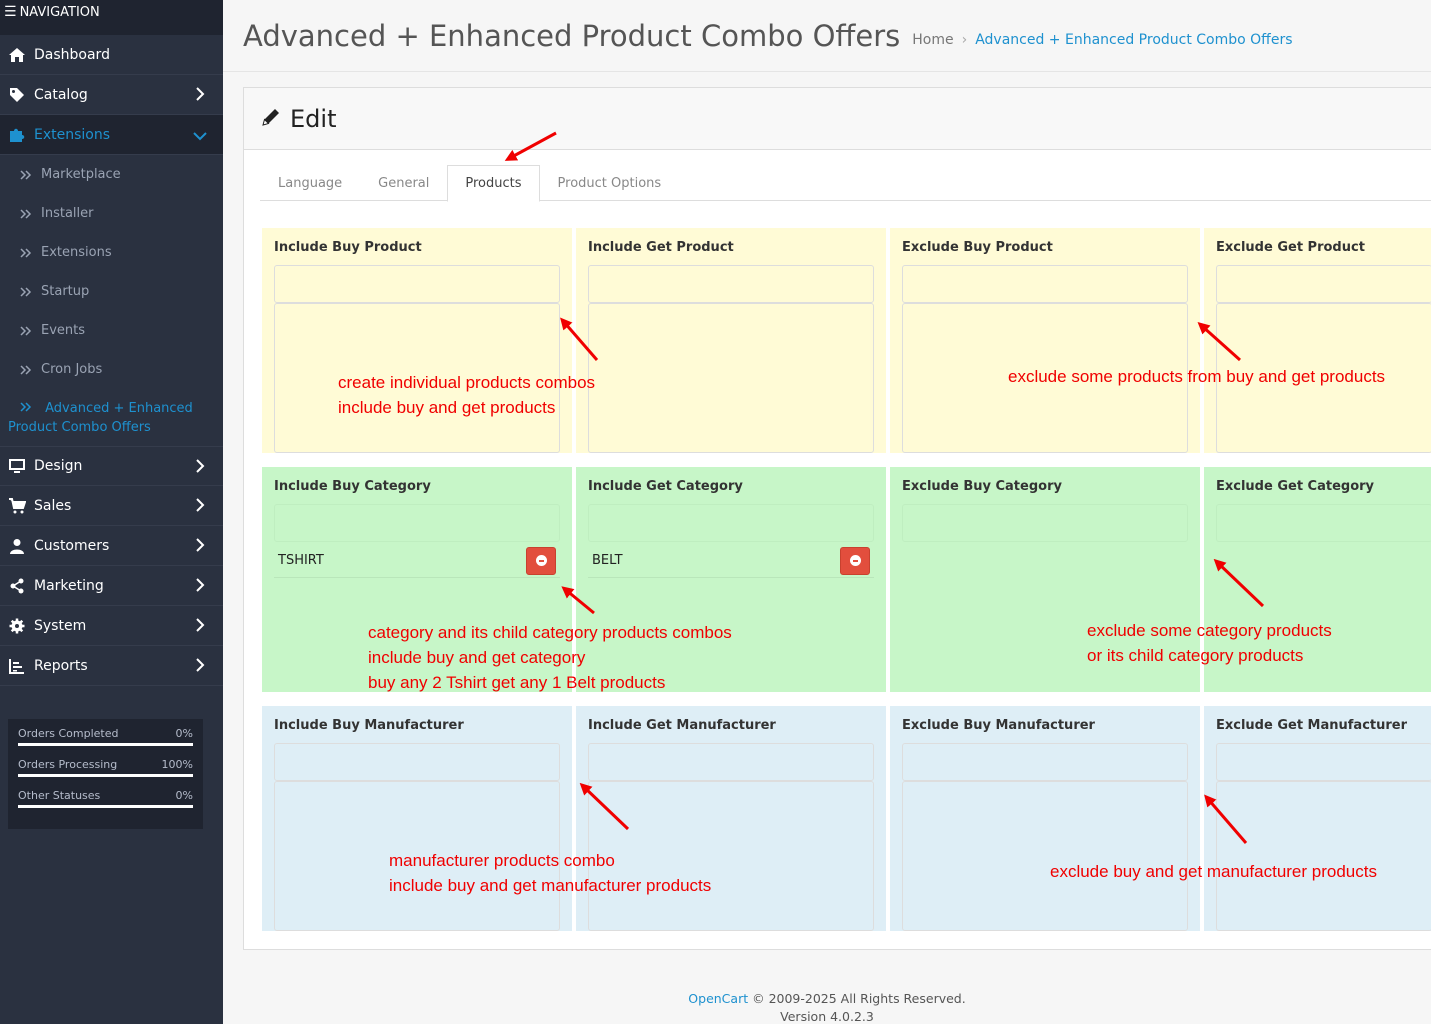 The height and width of the screenshot is (1024, 1431). What do you see at coordinates (579, 339) in the screenshot?
I see `arrow-to-include-product` at bounding box center [579, 339].